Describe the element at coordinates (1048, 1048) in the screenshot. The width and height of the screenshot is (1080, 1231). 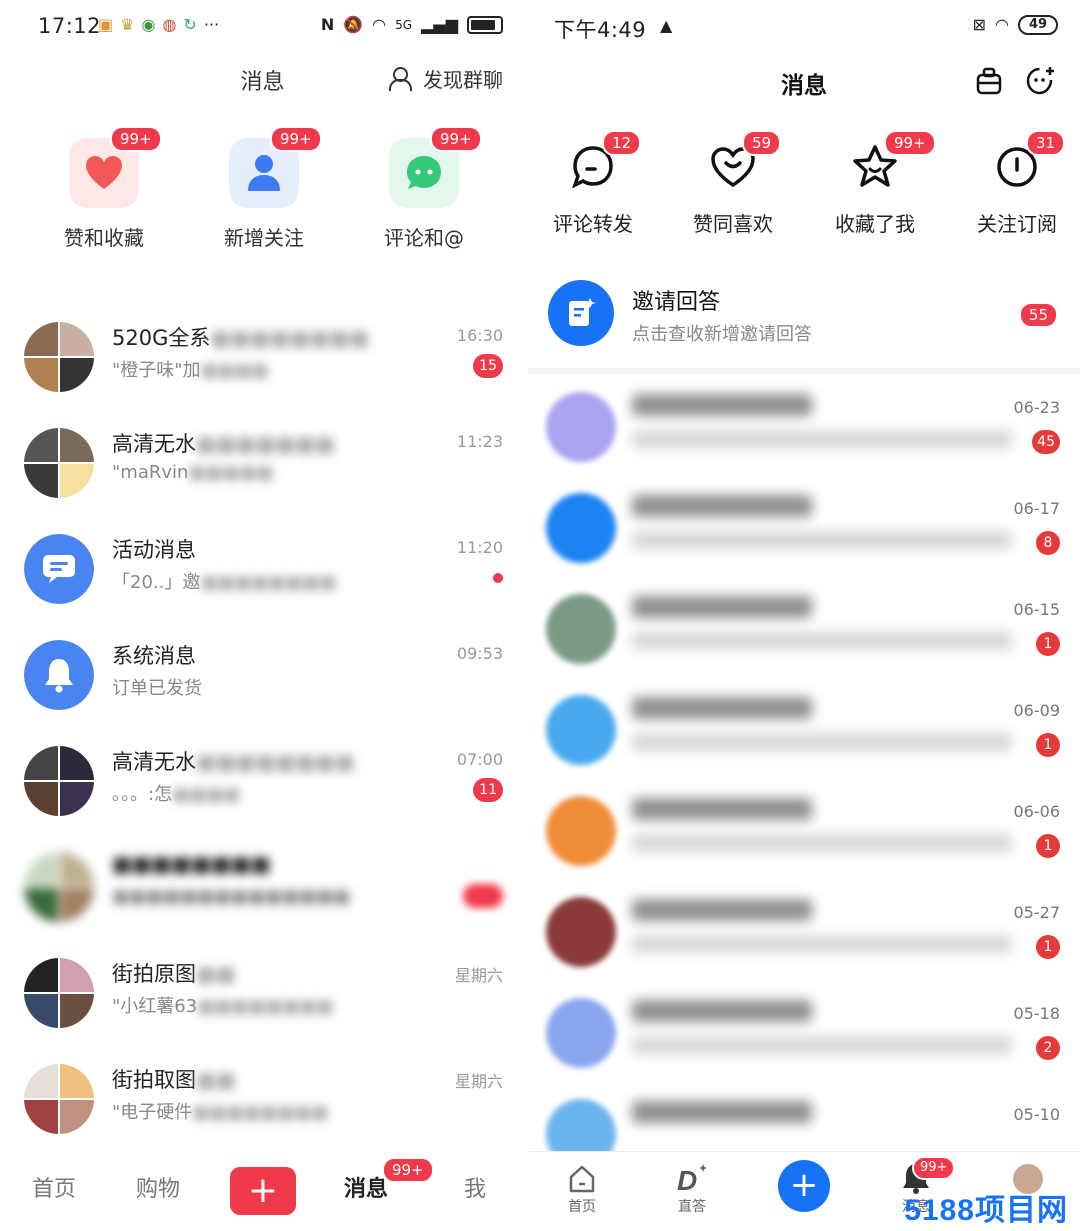
I see `unread-count-badge: 2` at that location.